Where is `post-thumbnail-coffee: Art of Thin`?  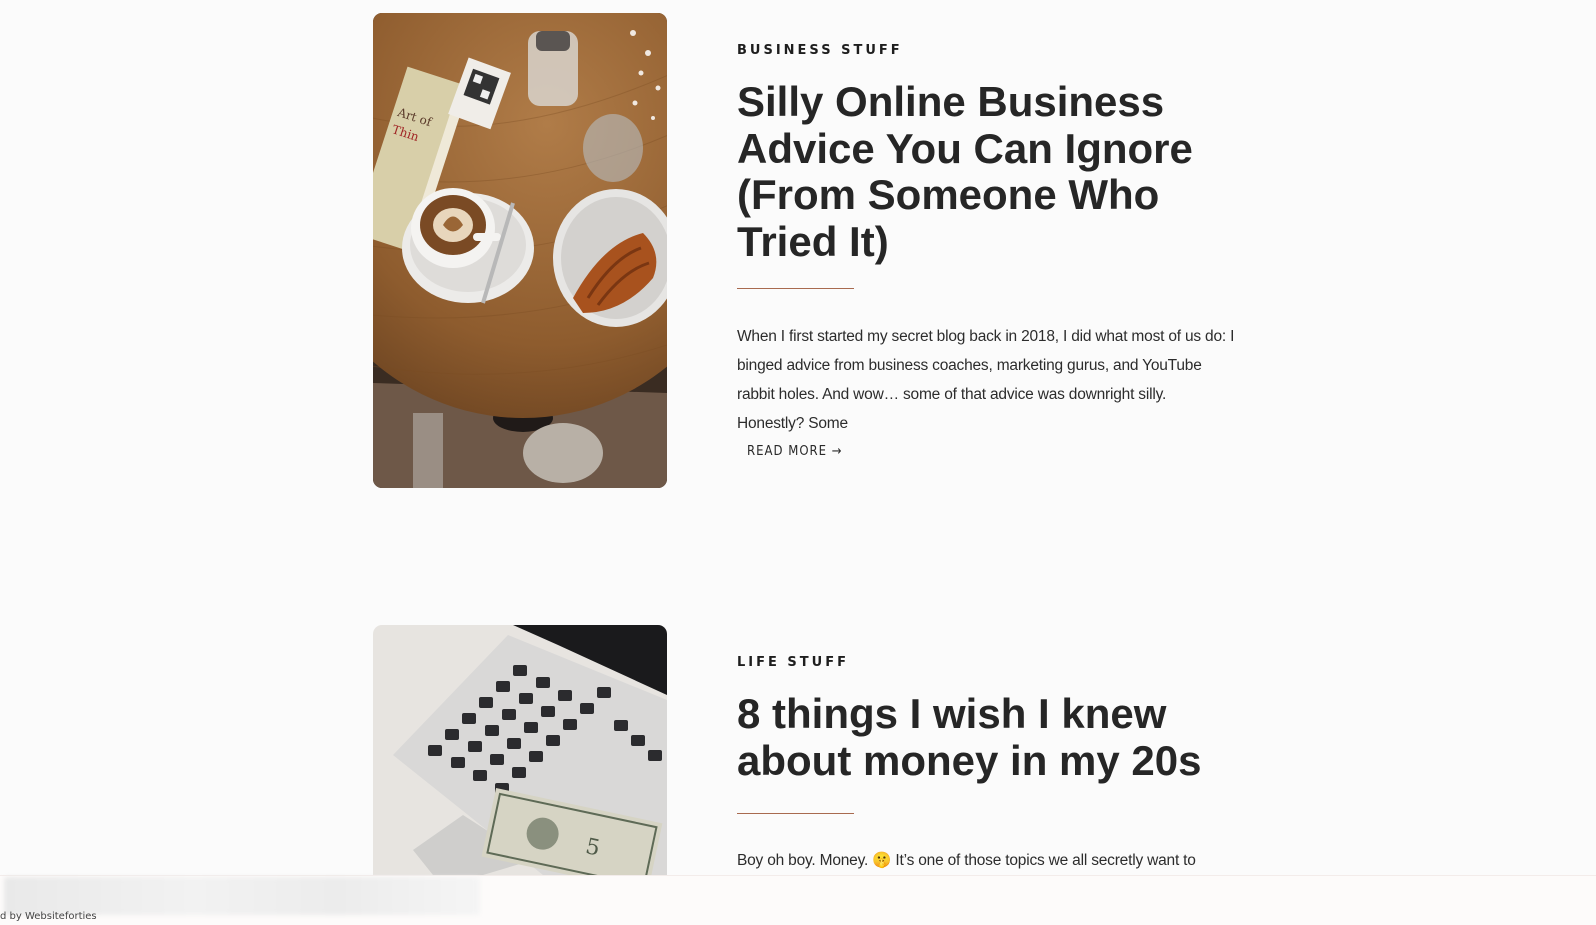 post-thumbnail-coffee: Art of Thin is located at coordinates (520, 250).